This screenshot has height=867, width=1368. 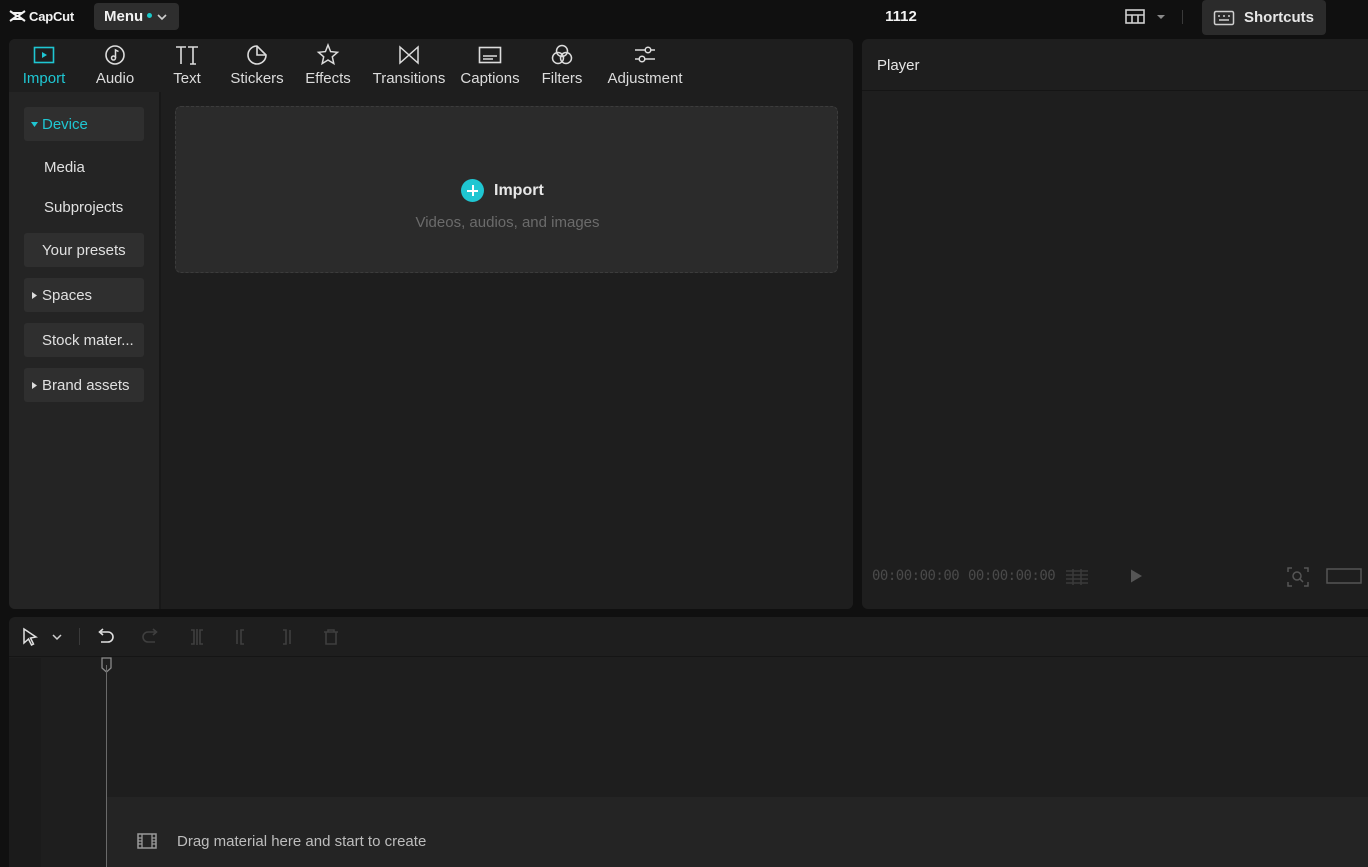 What do you see at coordinates (147, 841) in the screenshot?
I see `film-icon` at bounding box center [147, 841].